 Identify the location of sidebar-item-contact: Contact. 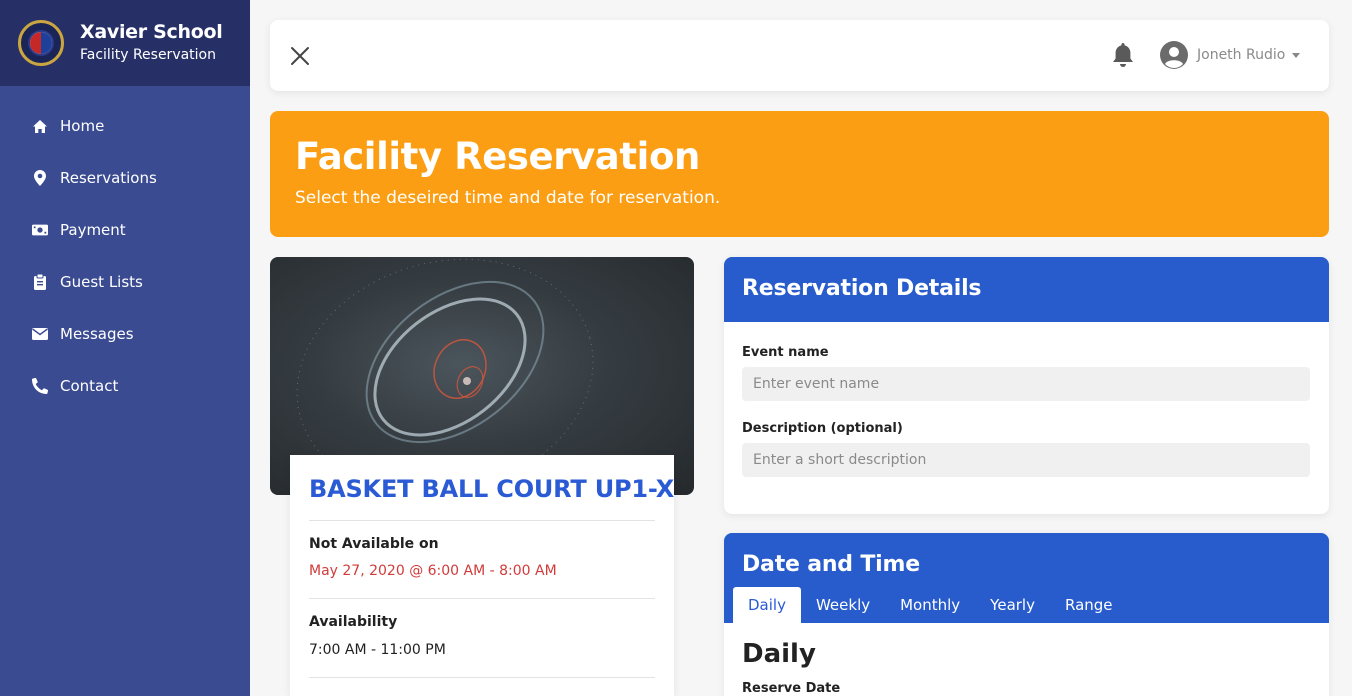
(125, 386).